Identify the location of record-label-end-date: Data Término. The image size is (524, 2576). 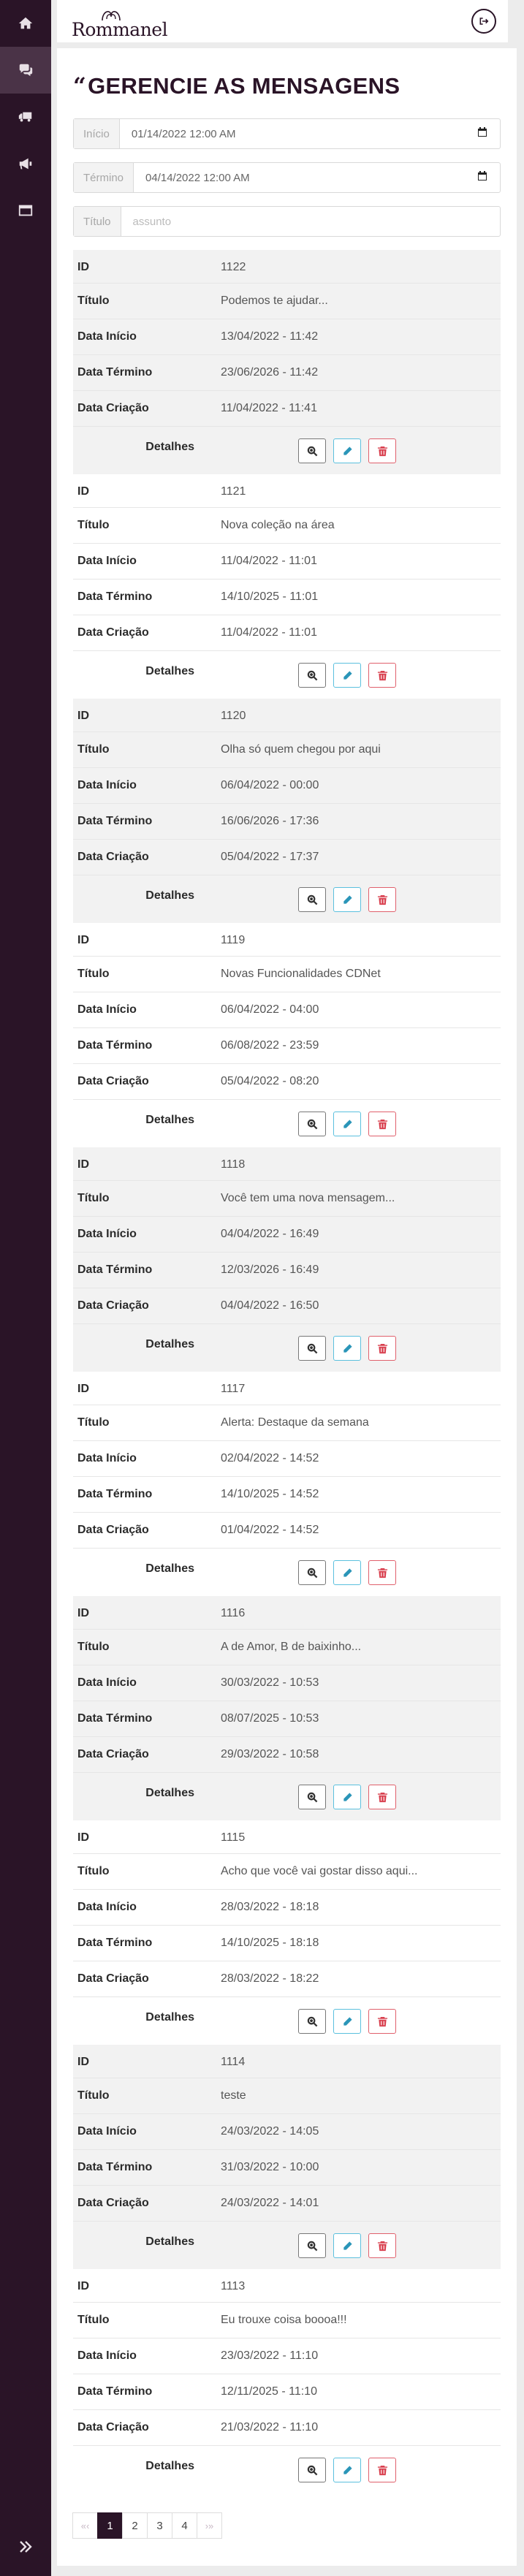
(115, 596).